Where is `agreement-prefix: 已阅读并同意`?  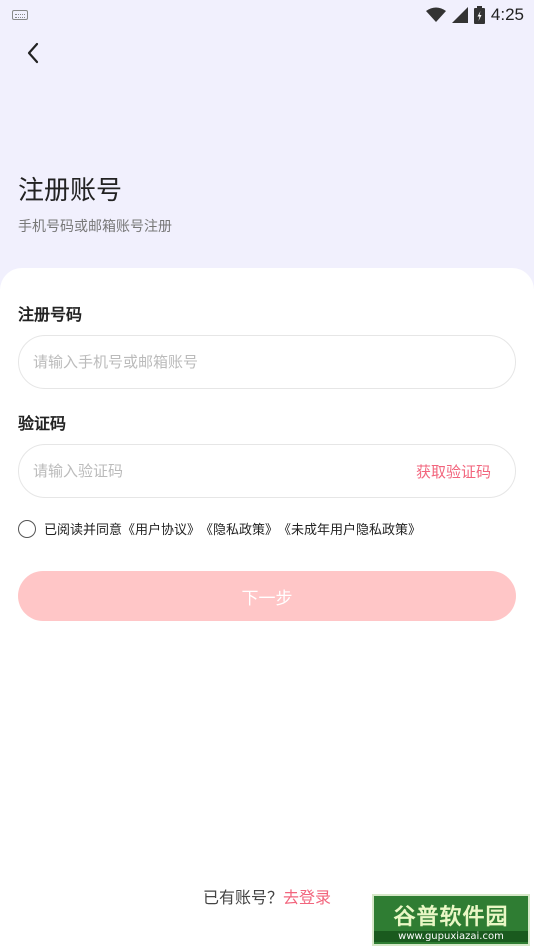
agreement-prefix: 已阅读并同意 is located at coordinates (83, 530).